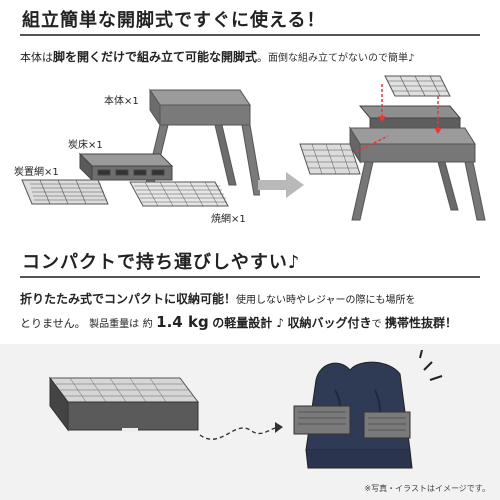 The height and width of the screenshot is (500, 500). What do you see at coordinates (241, 431) in the screenshot?
I see `curved-arrow-icon` at bounding box center [241, 431].